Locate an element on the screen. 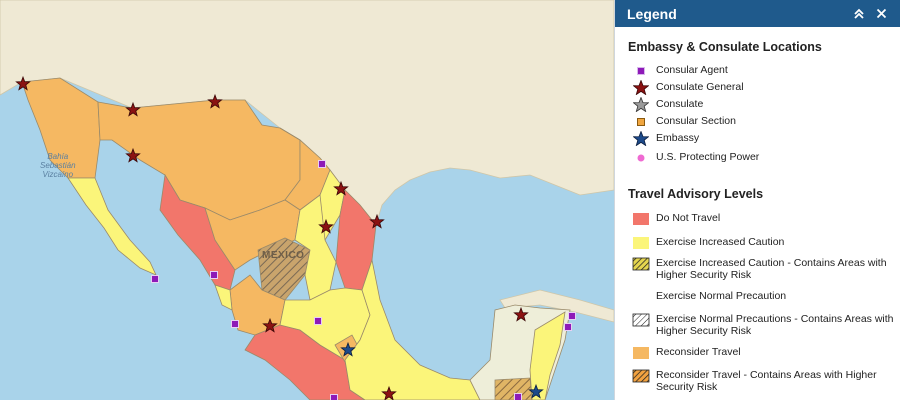 This screenshot has height=400, width=900. close-button is located at coordinates (881, 14).